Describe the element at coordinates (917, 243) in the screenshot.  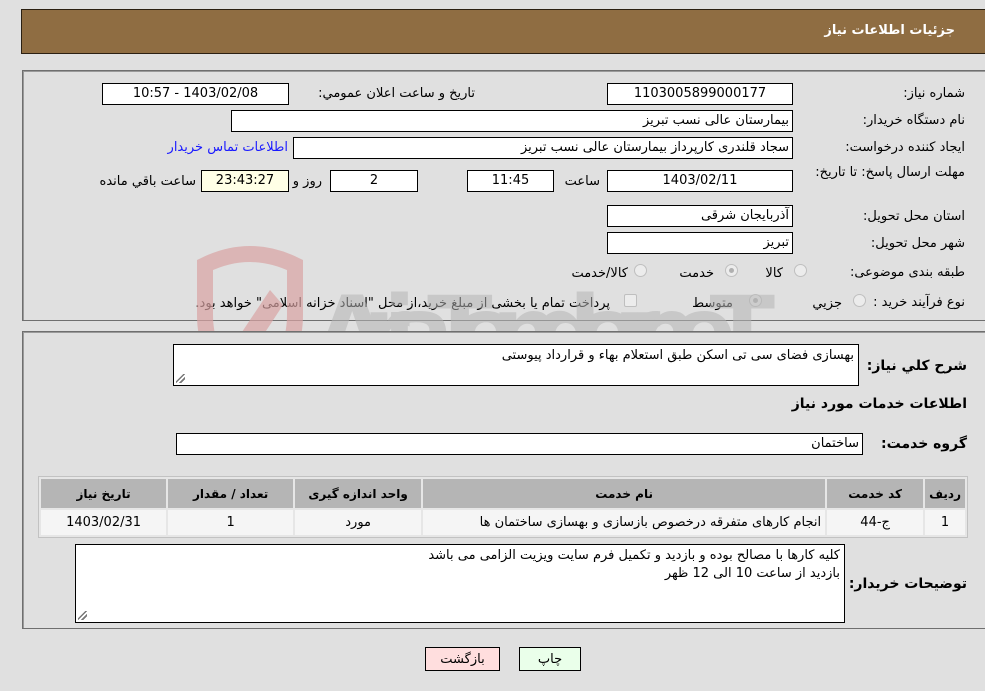
I see `city-label: شهر محل تحویل:` at that location.